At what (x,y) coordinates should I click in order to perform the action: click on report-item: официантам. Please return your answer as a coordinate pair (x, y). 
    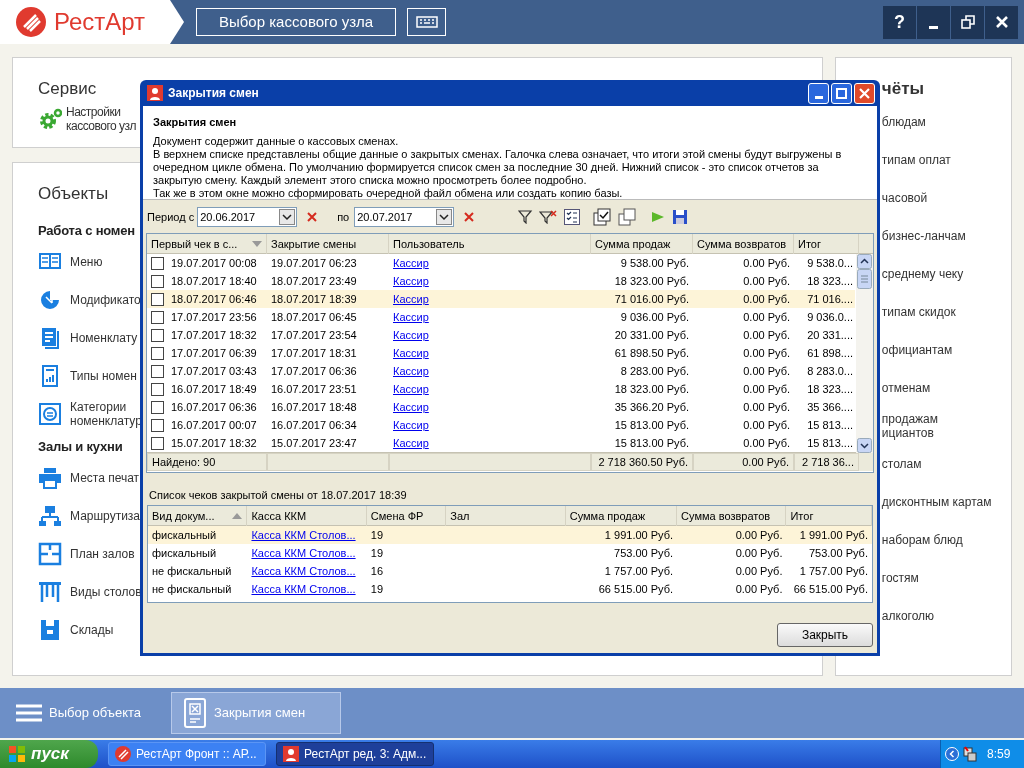
    Looking at the image, I should click on (917, 350).